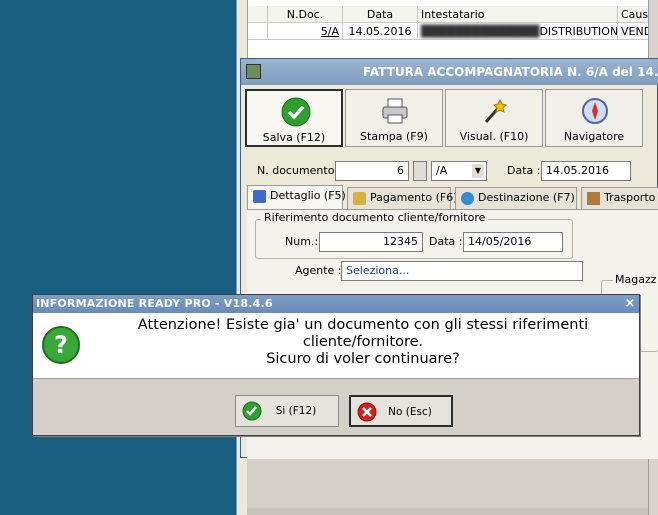 The image size is (658, 515). Describe the element at coordinates (336, 304) in the screenshot. I see `dialog-title: INFORMAZIONE READY PRO - V18.4.6` at that location.